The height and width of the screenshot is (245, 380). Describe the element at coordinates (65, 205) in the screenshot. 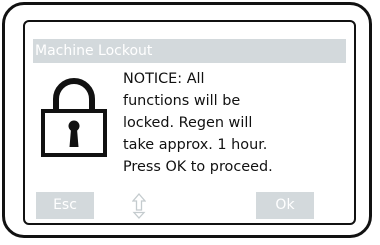

I see `esc-button: Esc` at that location.